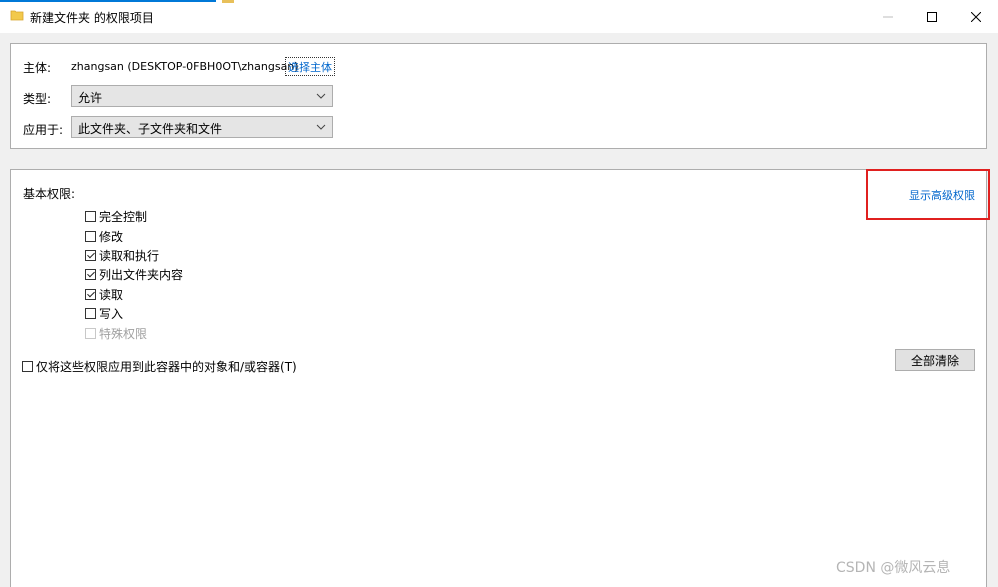 The height and width of the screenshot is (587, 998). I want to click on principal-value: zhangsan (DESKTOP-0FBH0OT\zhangsan), so click(185, 66).